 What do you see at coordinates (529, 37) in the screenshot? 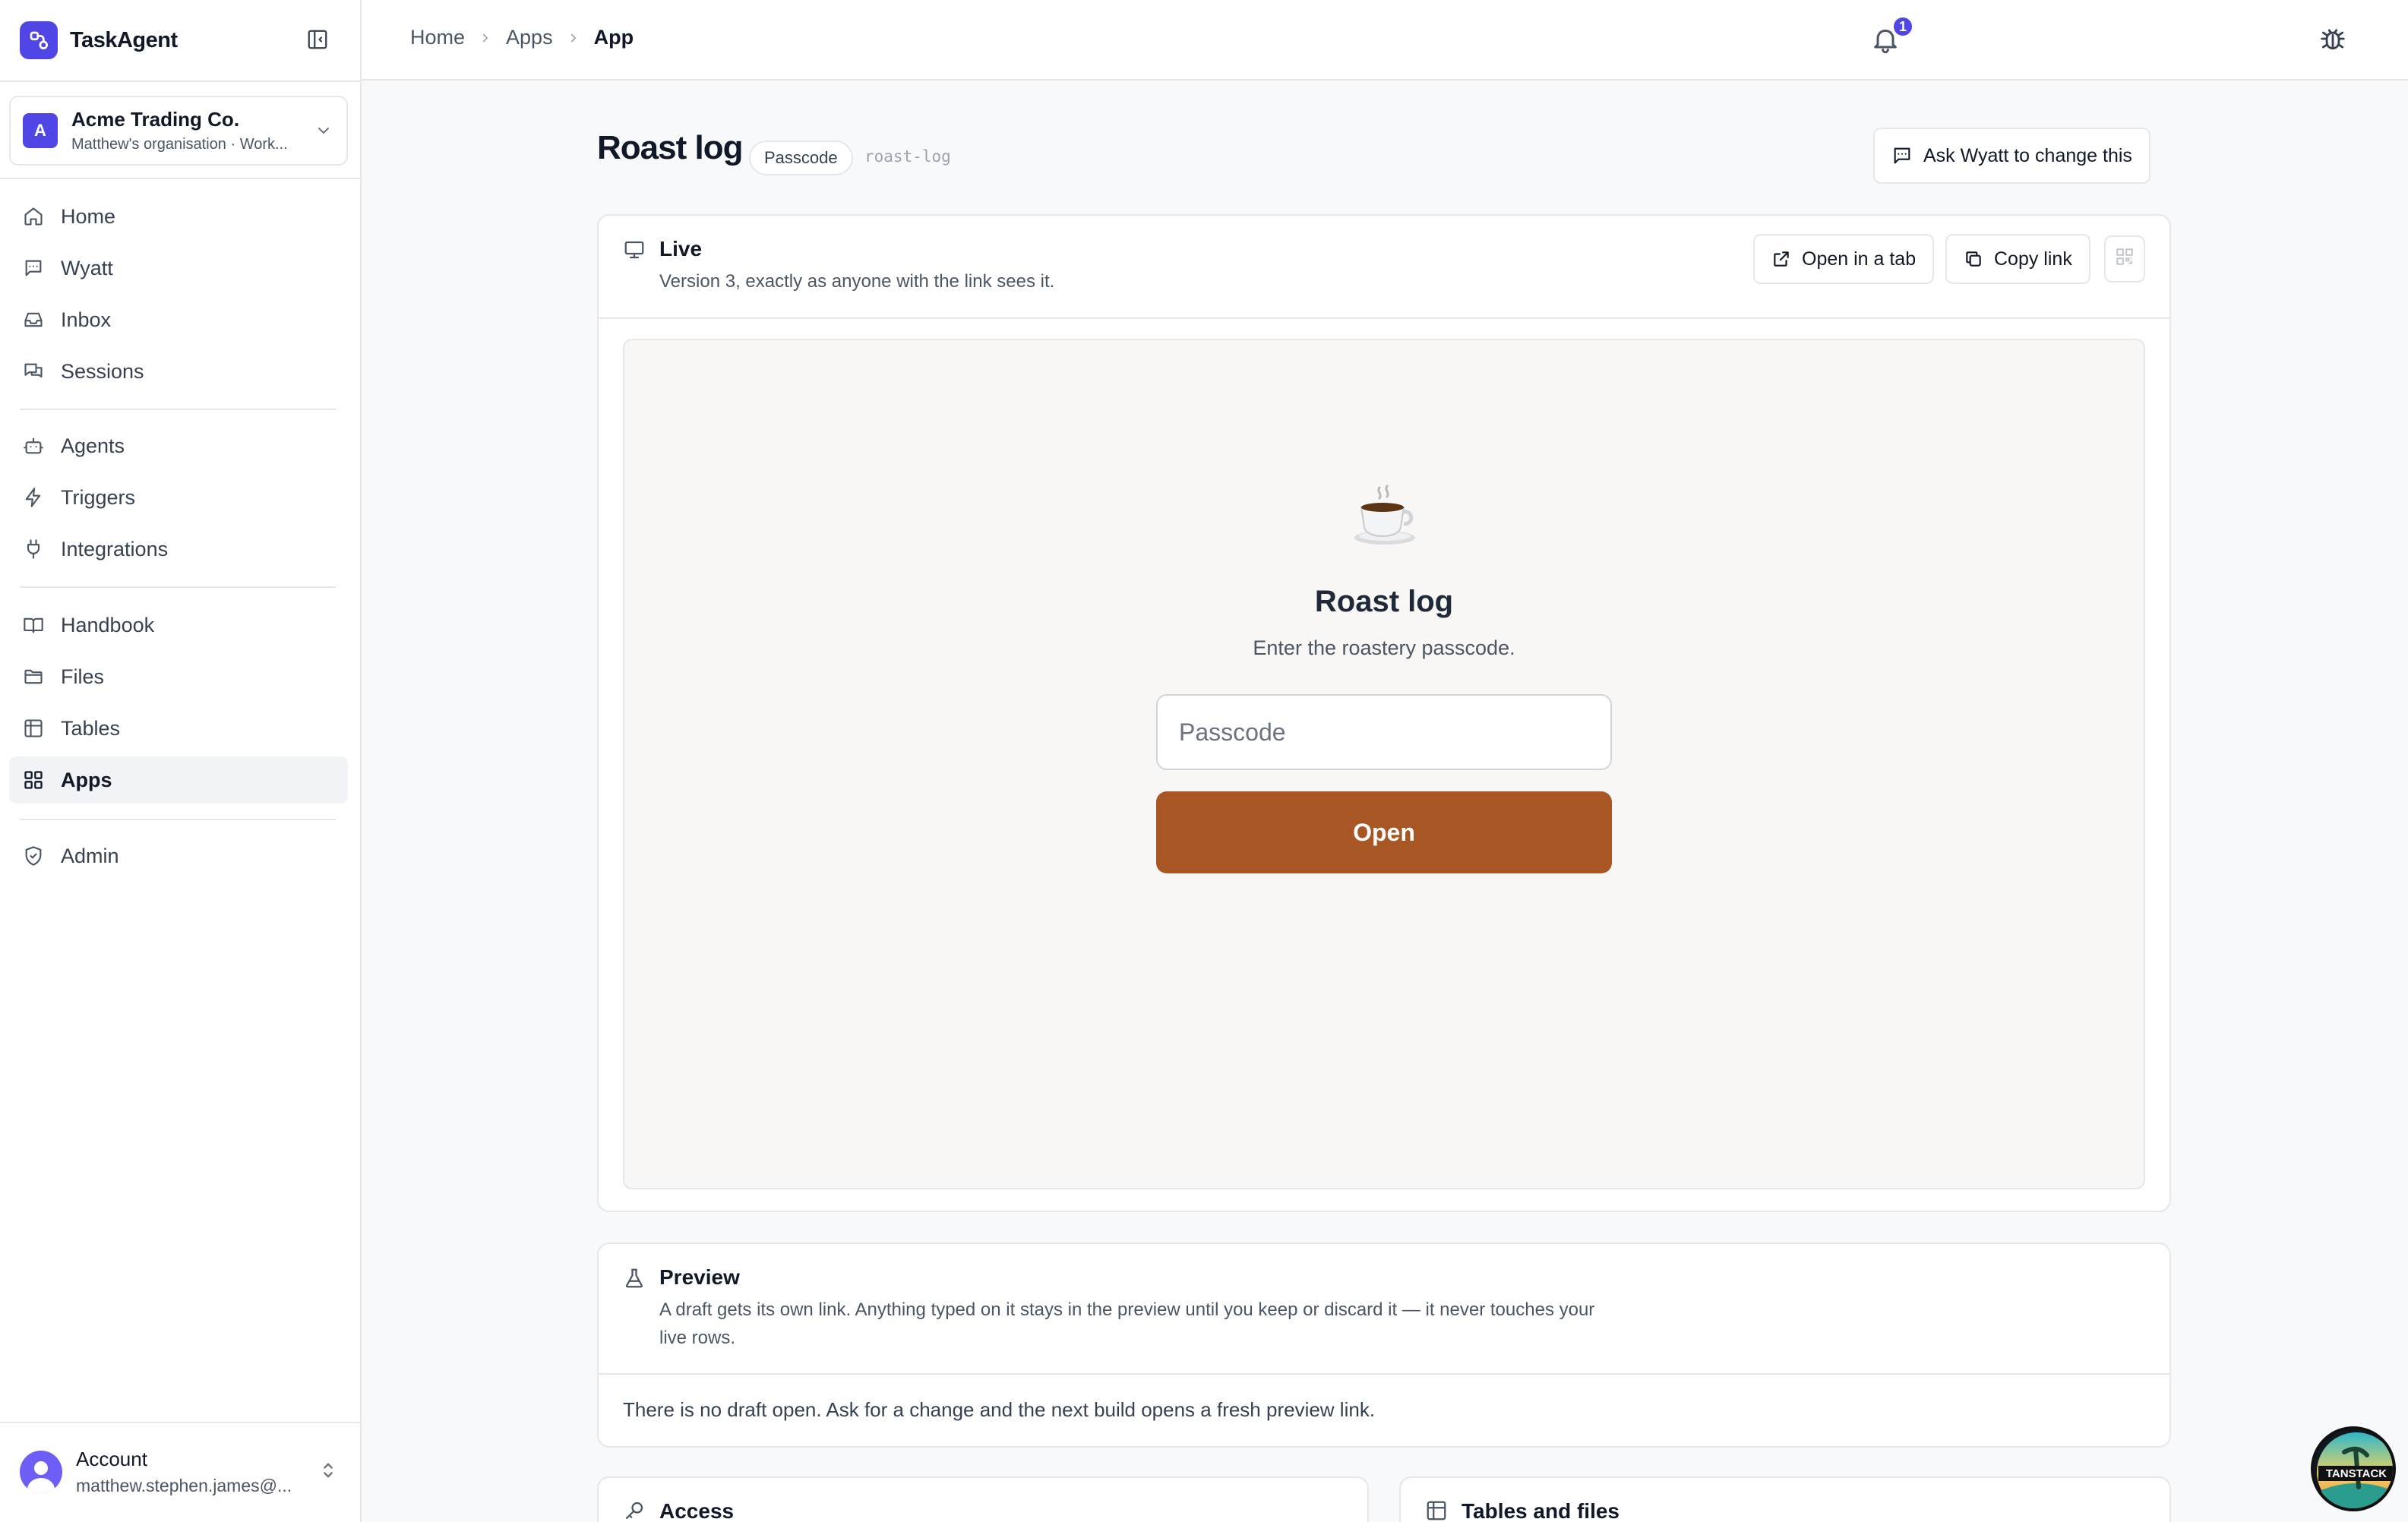
I see `breadcrumb-apps: Apps` at bounding box center [529, 37].